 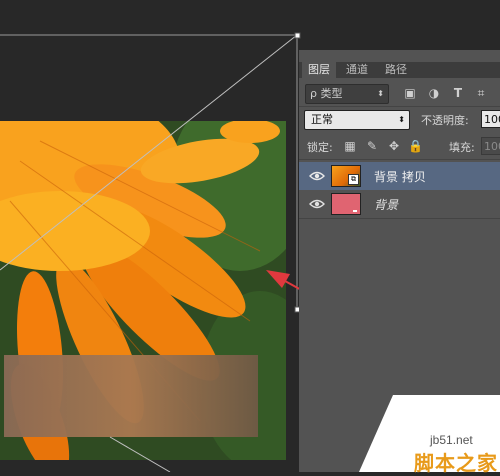 I want to click on adjustment-filter-icon: ◑, so click(x=434, y=93).